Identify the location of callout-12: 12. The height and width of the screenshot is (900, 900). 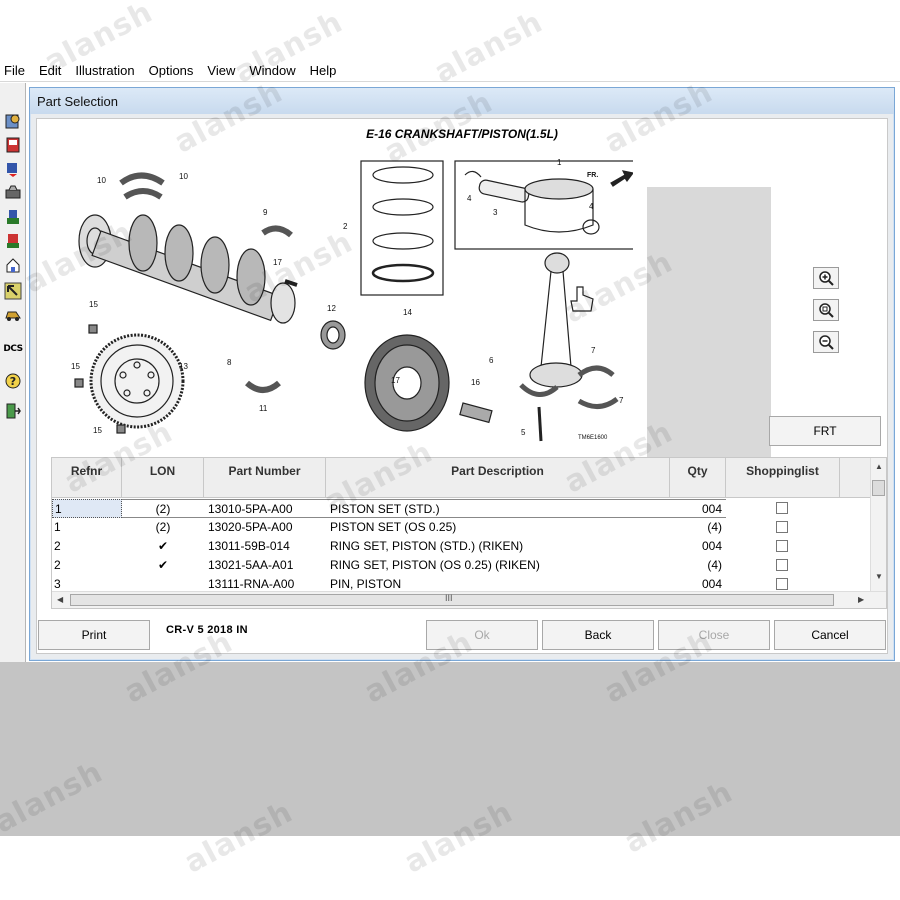
(331, 308).